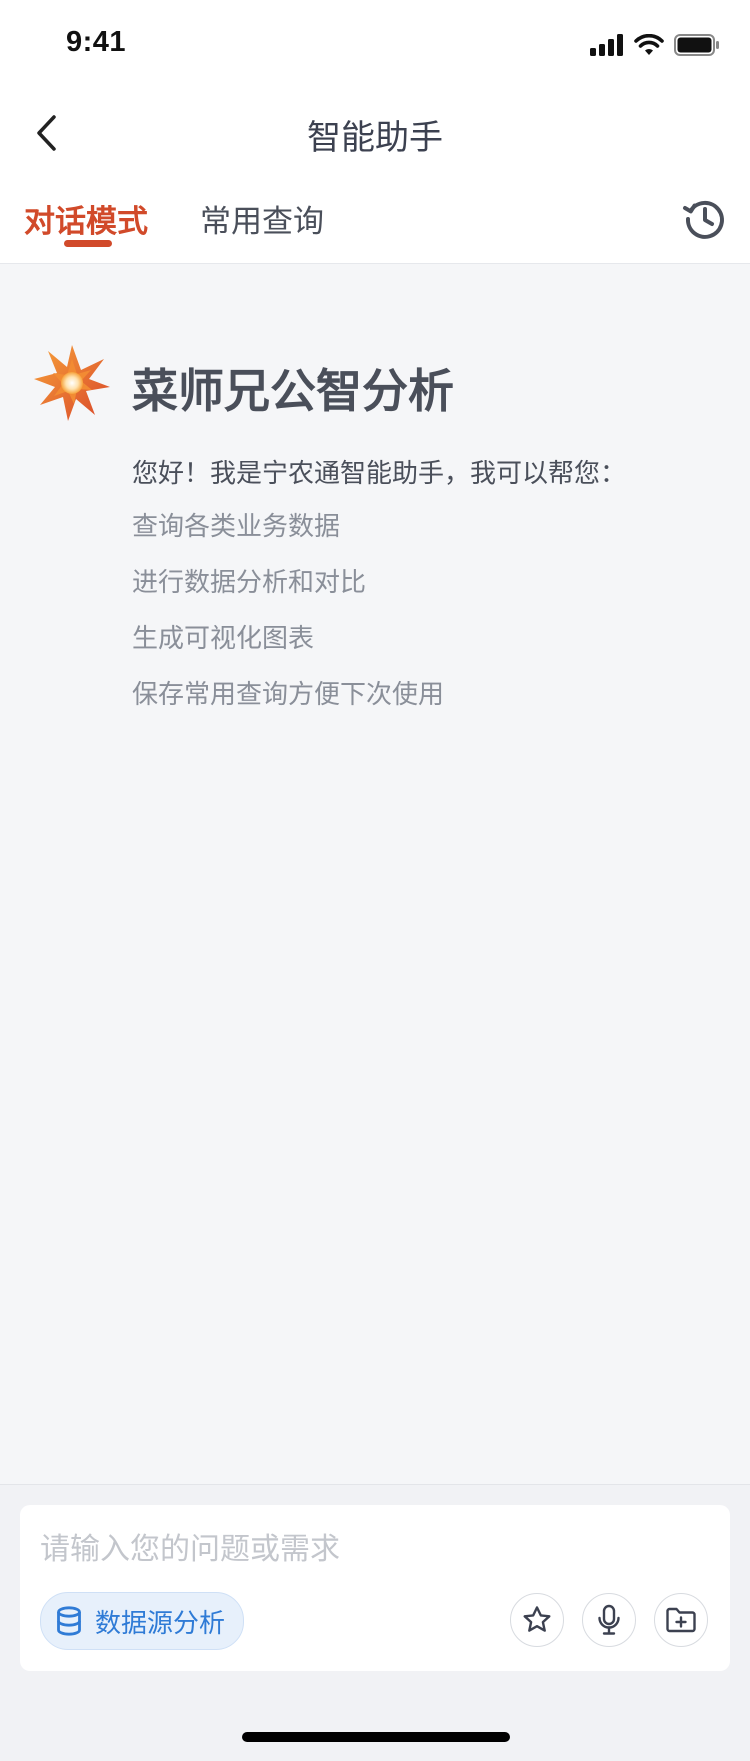  I want to click on home-indicator, so click(376, 1737).